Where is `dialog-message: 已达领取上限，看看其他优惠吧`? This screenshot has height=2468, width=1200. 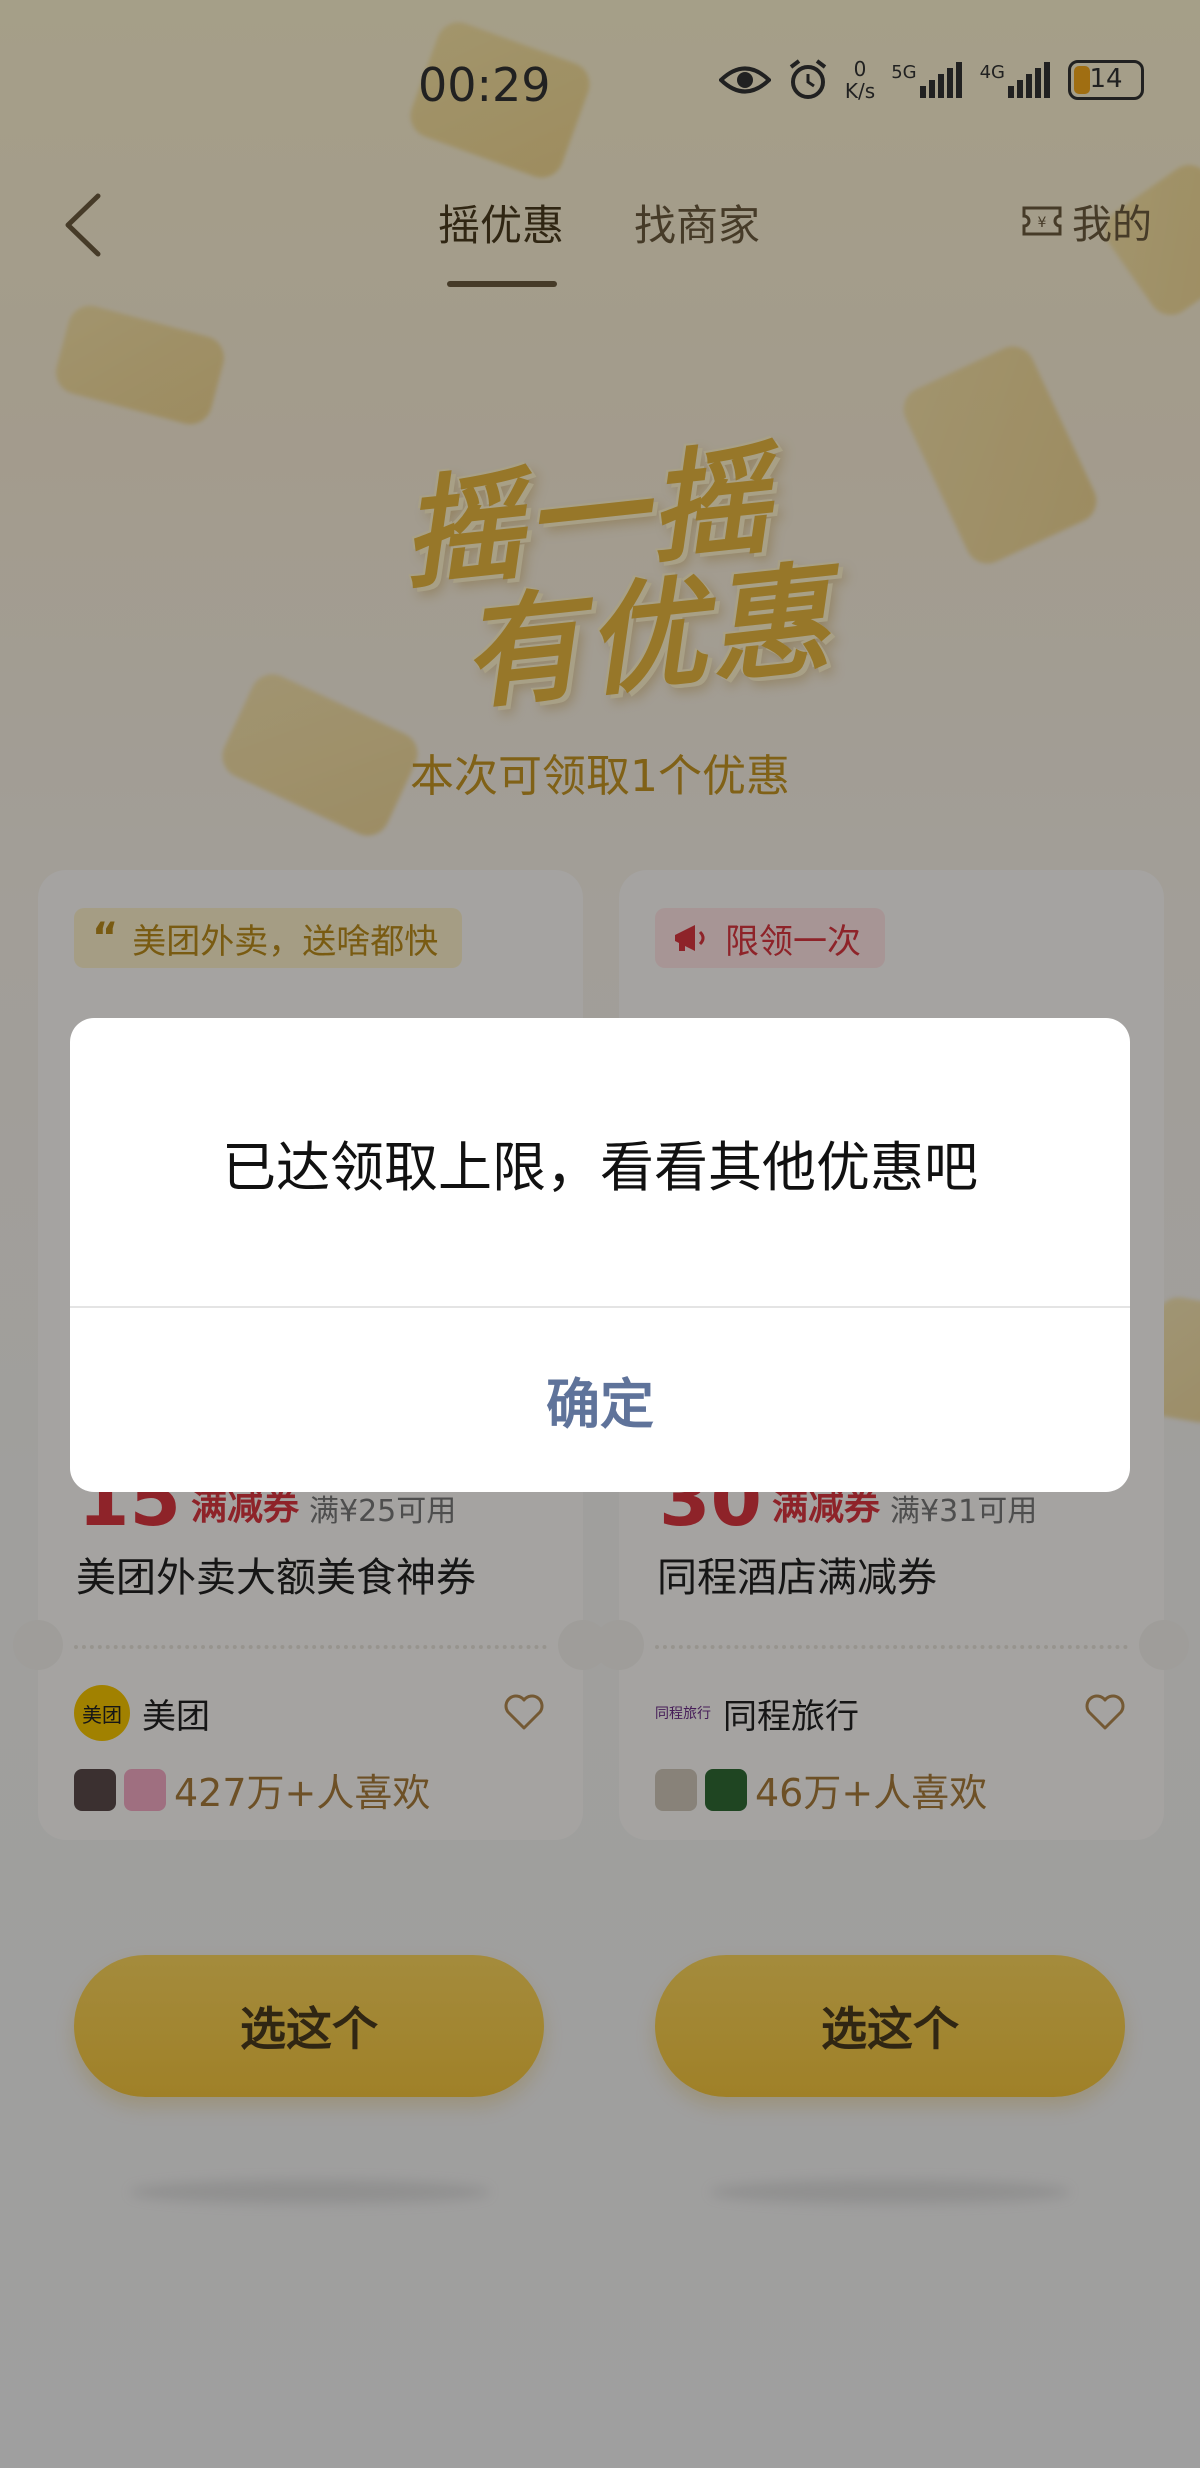
dialog-message: 已达领取上限，看看其他优惠吧 is located at coordinates (600, 1167).